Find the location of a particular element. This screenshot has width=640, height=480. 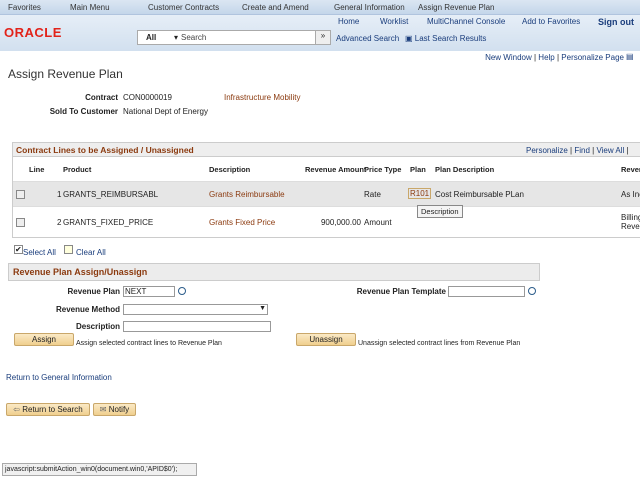

select-all-link: Select All is located at coordinates (39, 252).